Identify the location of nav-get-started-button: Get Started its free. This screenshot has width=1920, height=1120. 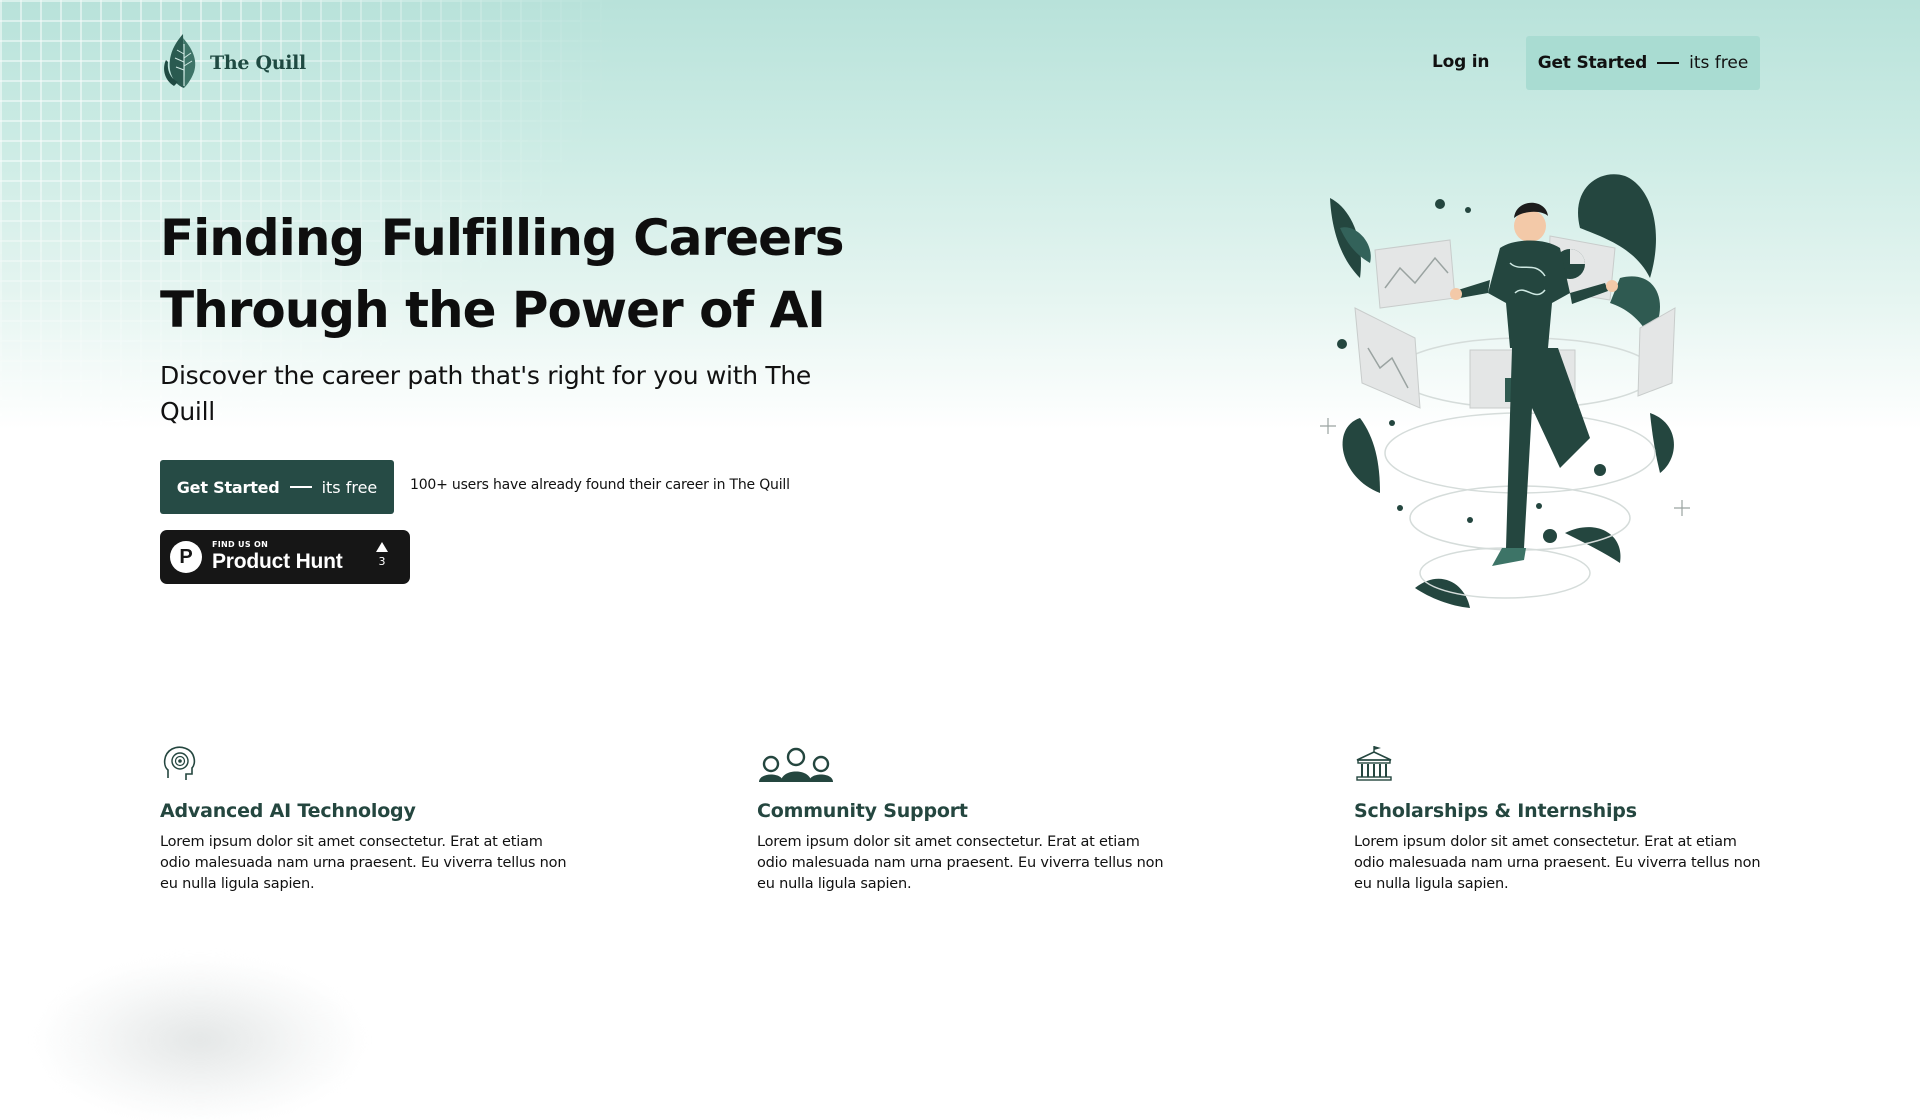
(1643, 63).